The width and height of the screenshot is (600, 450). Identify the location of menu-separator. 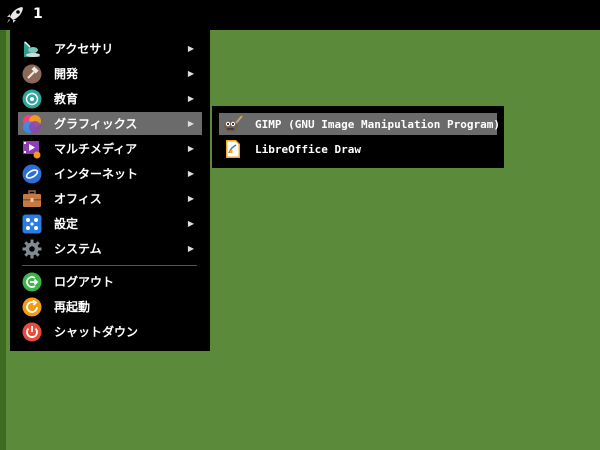
(109, 265).